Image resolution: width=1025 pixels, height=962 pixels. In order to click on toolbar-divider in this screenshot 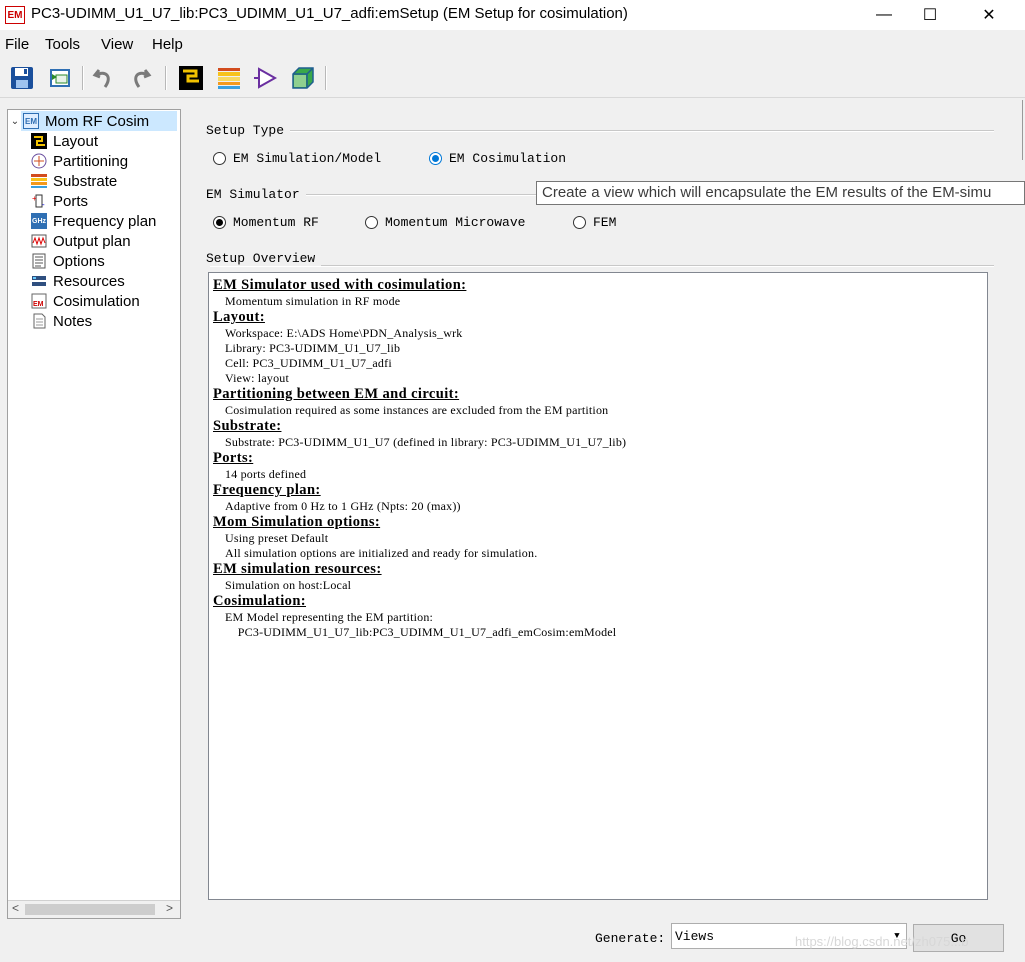, I will do `click(512, 97)`.